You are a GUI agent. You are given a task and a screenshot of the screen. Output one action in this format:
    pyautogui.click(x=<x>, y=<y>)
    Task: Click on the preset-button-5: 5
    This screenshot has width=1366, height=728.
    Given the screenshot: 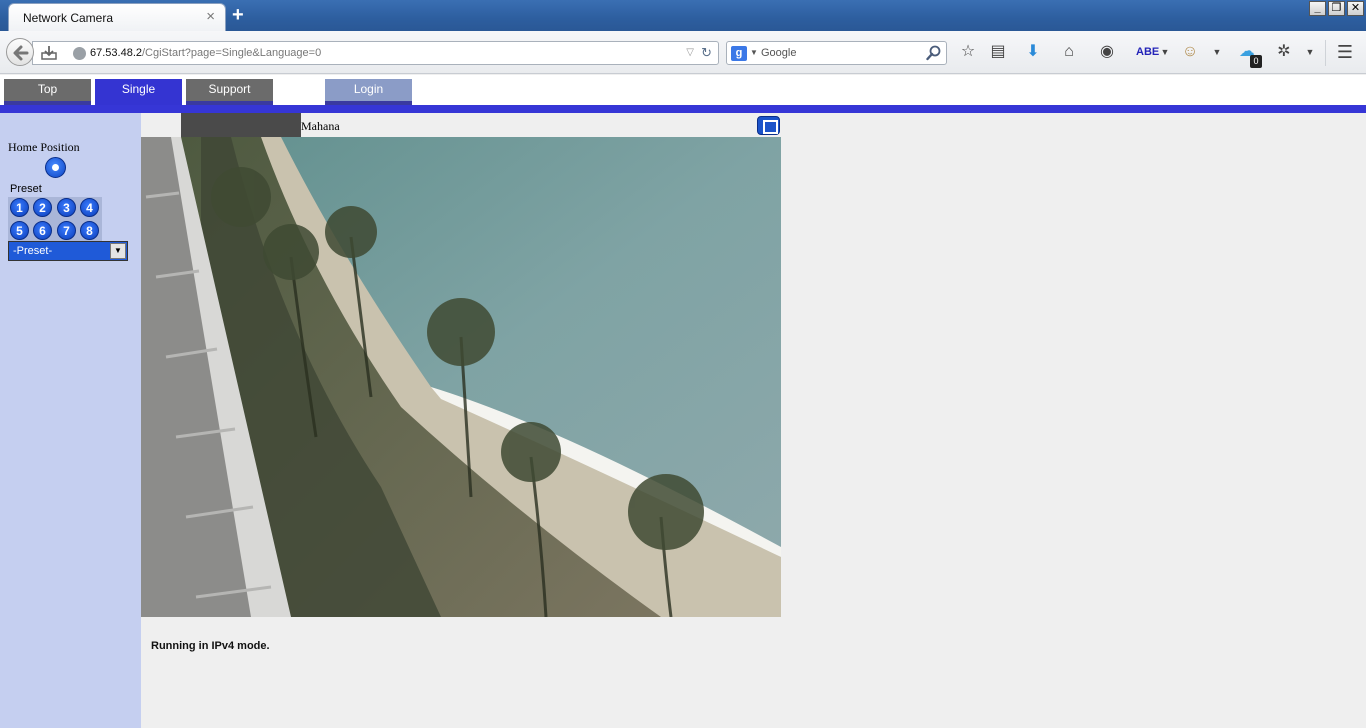 What is the action you would take?
    pyautogui.click(x=19, y=230)
    